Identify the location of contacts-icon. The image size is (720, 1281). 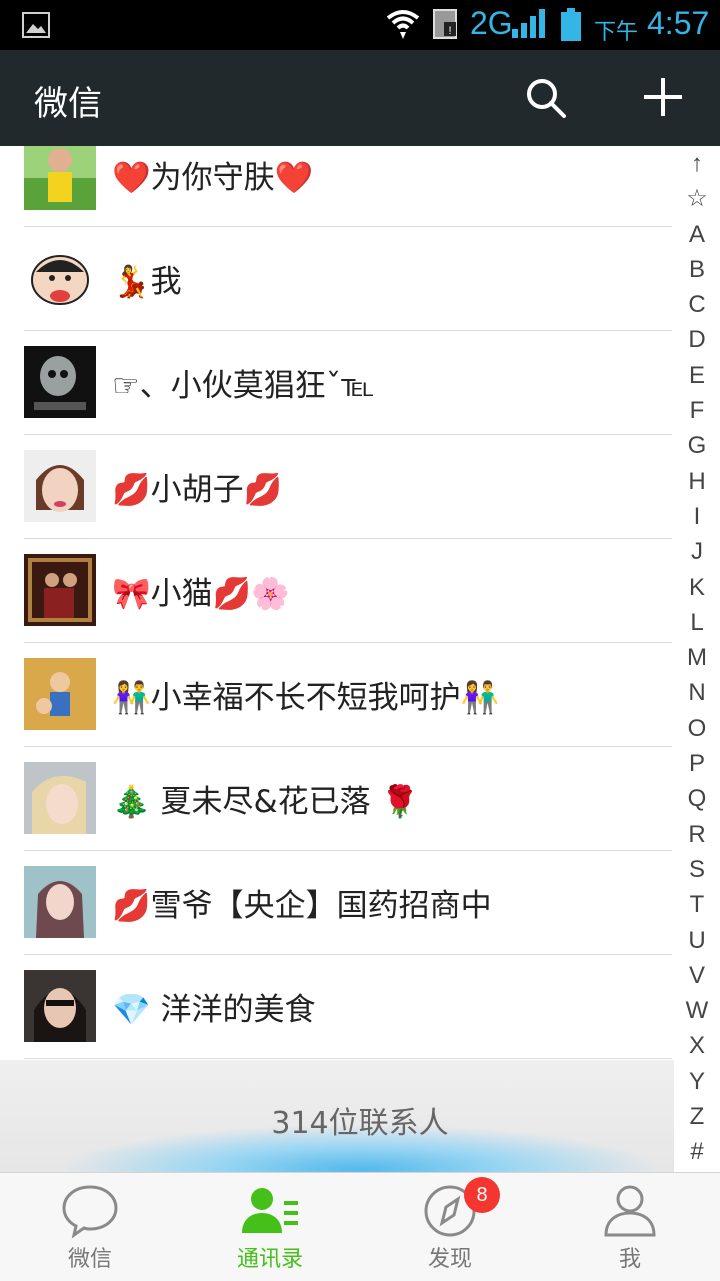
(270, 1210).